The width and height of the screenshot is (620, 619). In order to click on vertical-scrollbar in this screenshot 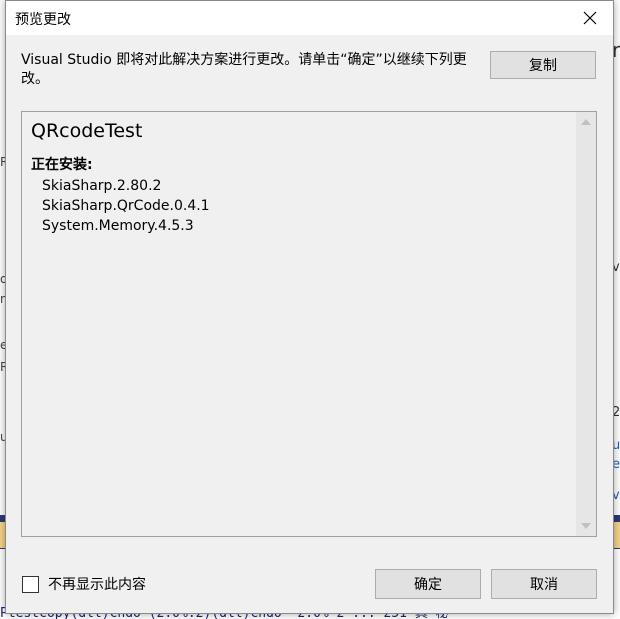, I will do `click(586, 324)`.